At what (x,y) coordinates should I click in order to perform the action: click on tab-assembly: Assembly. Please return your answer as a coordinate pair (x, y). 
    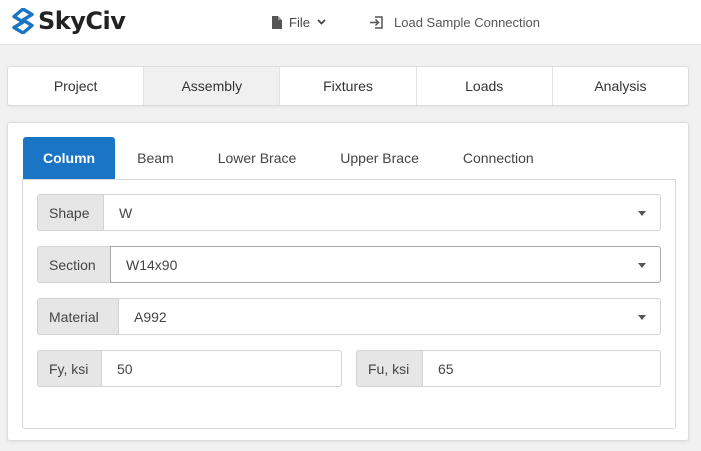
    Looking at the image, I should click on (212, 86).